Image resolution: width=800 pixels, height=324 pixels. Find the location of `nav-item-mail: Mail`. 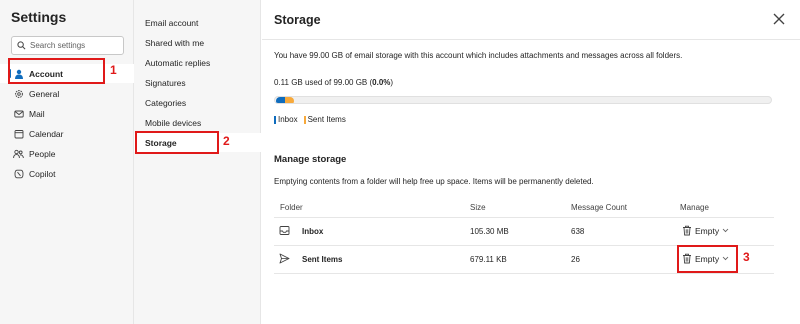

nav-item-mail: Mail is located at coordinates (67, 113).